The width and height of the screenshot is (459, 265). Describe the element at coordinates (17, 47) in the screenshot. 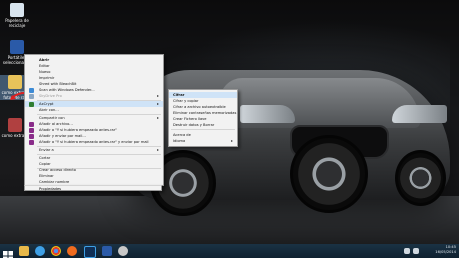

I see `word-document-icon` at that location.